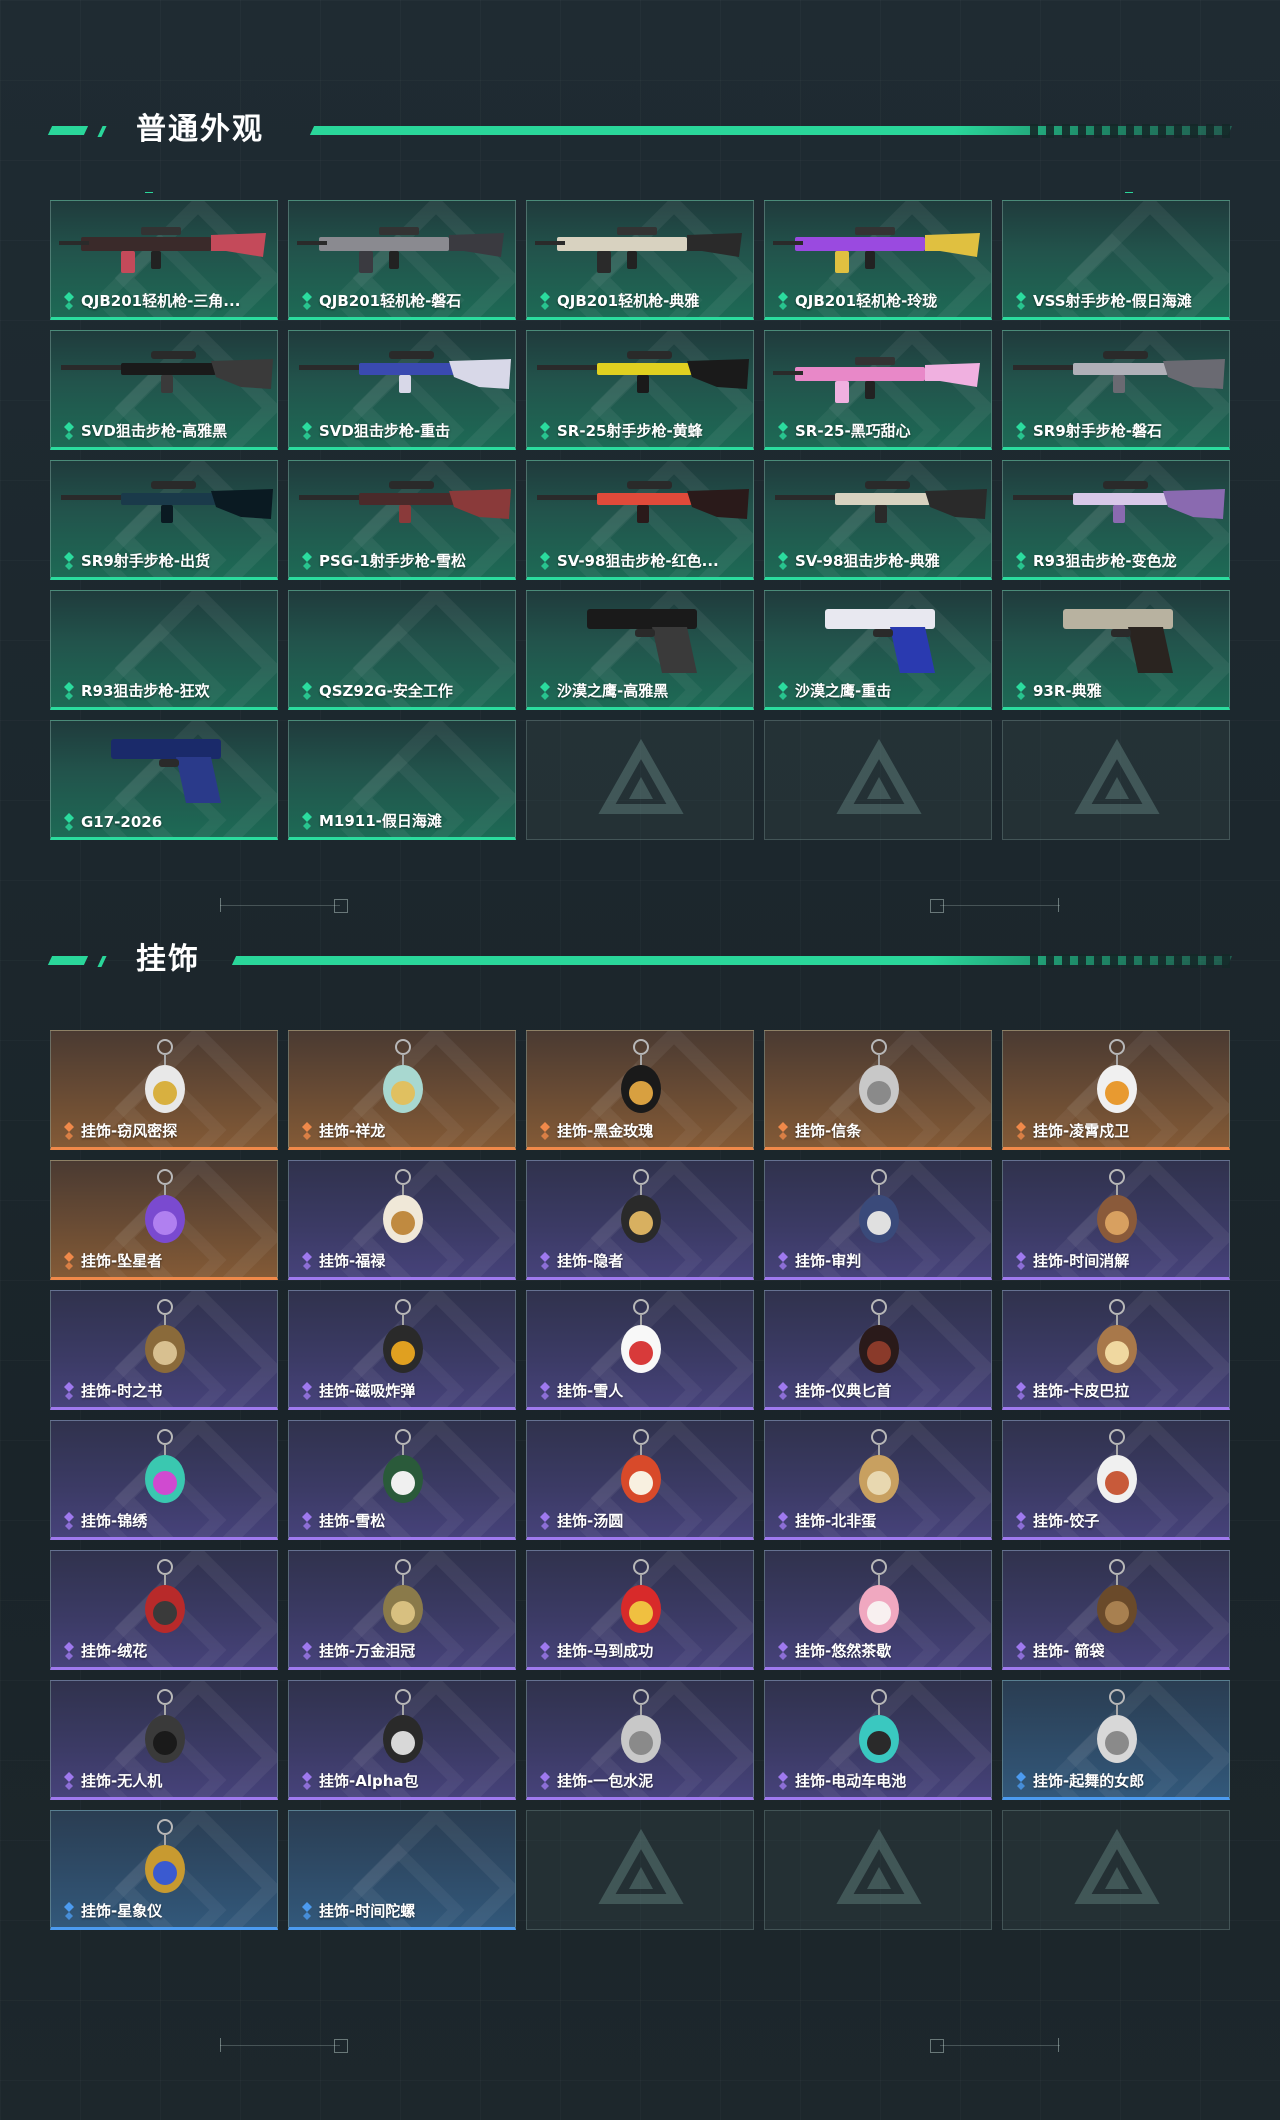 The image size is (1280, 2120). I want to click on item-label-row: 挂饰-汤圆, so click(581, 1520).